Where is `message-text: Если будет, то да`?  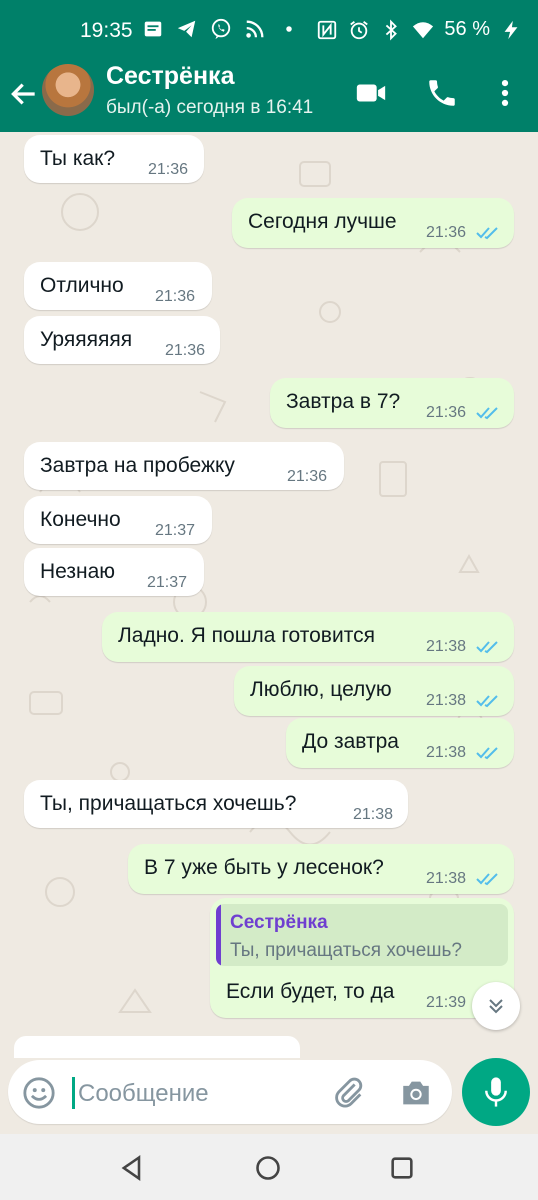
message-text: Если будет, то да is located at coordinates (310, 991).